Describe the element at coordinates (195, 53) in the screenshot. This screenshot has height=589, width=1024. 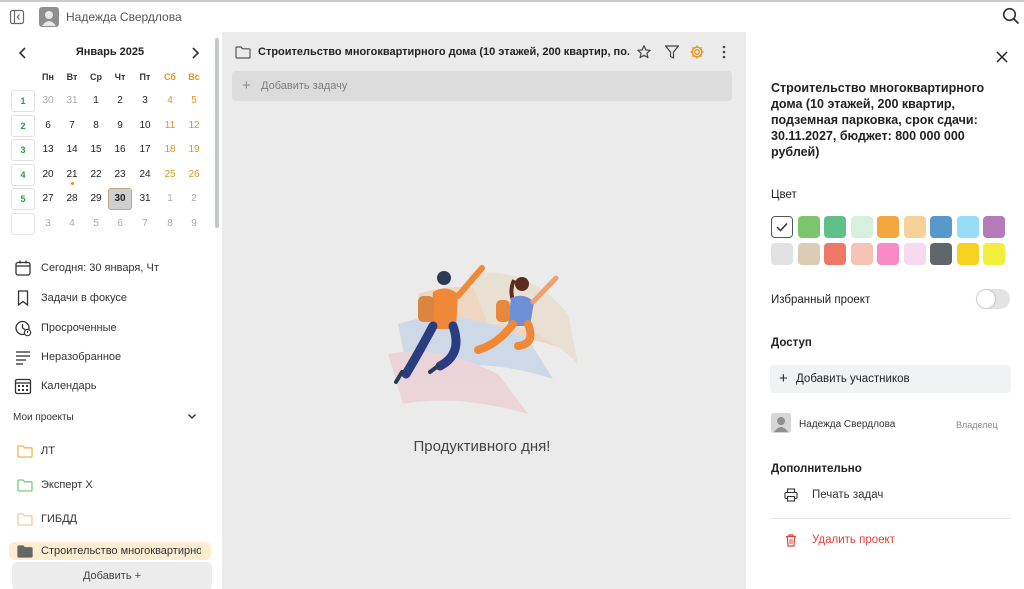
I see `calendar-next-button` at that location.